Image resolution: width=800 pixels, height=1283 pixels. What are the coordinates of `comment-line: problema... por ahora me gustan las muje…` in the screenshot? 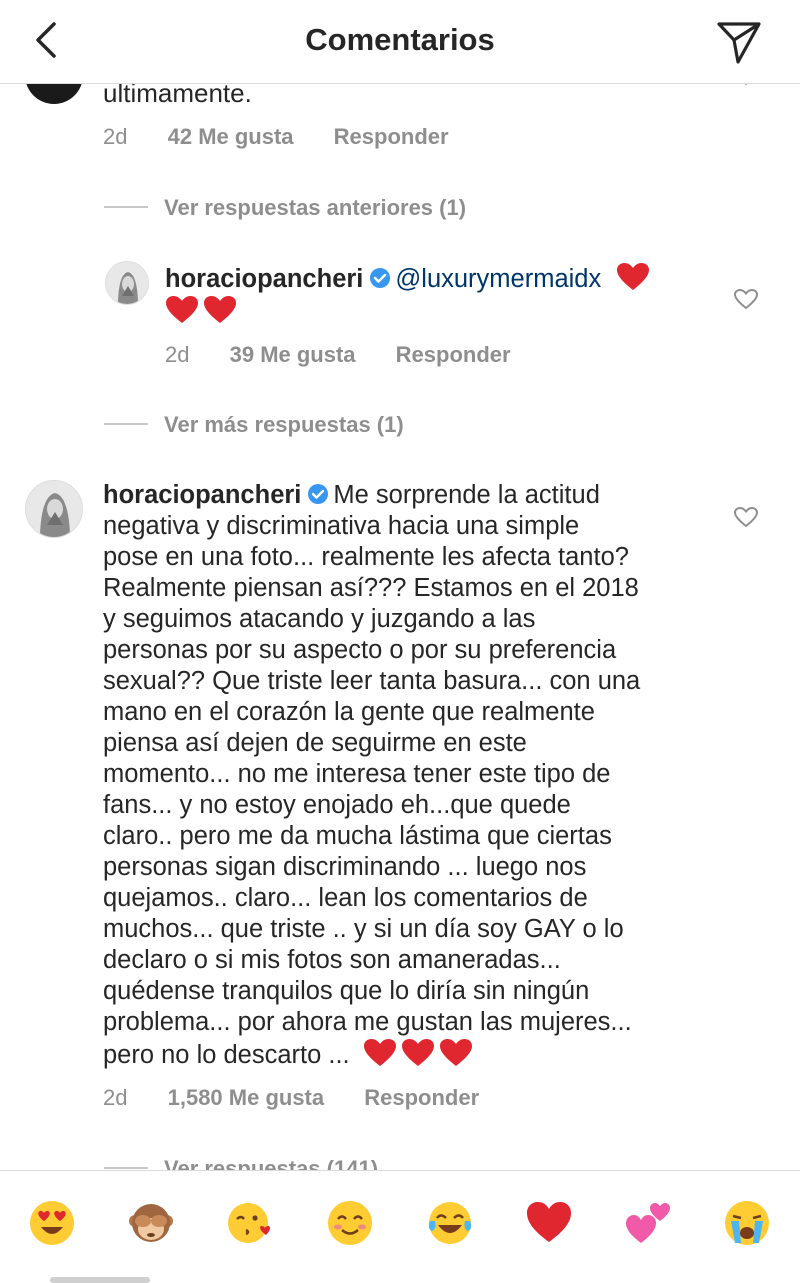 It's located at (367, 1022).